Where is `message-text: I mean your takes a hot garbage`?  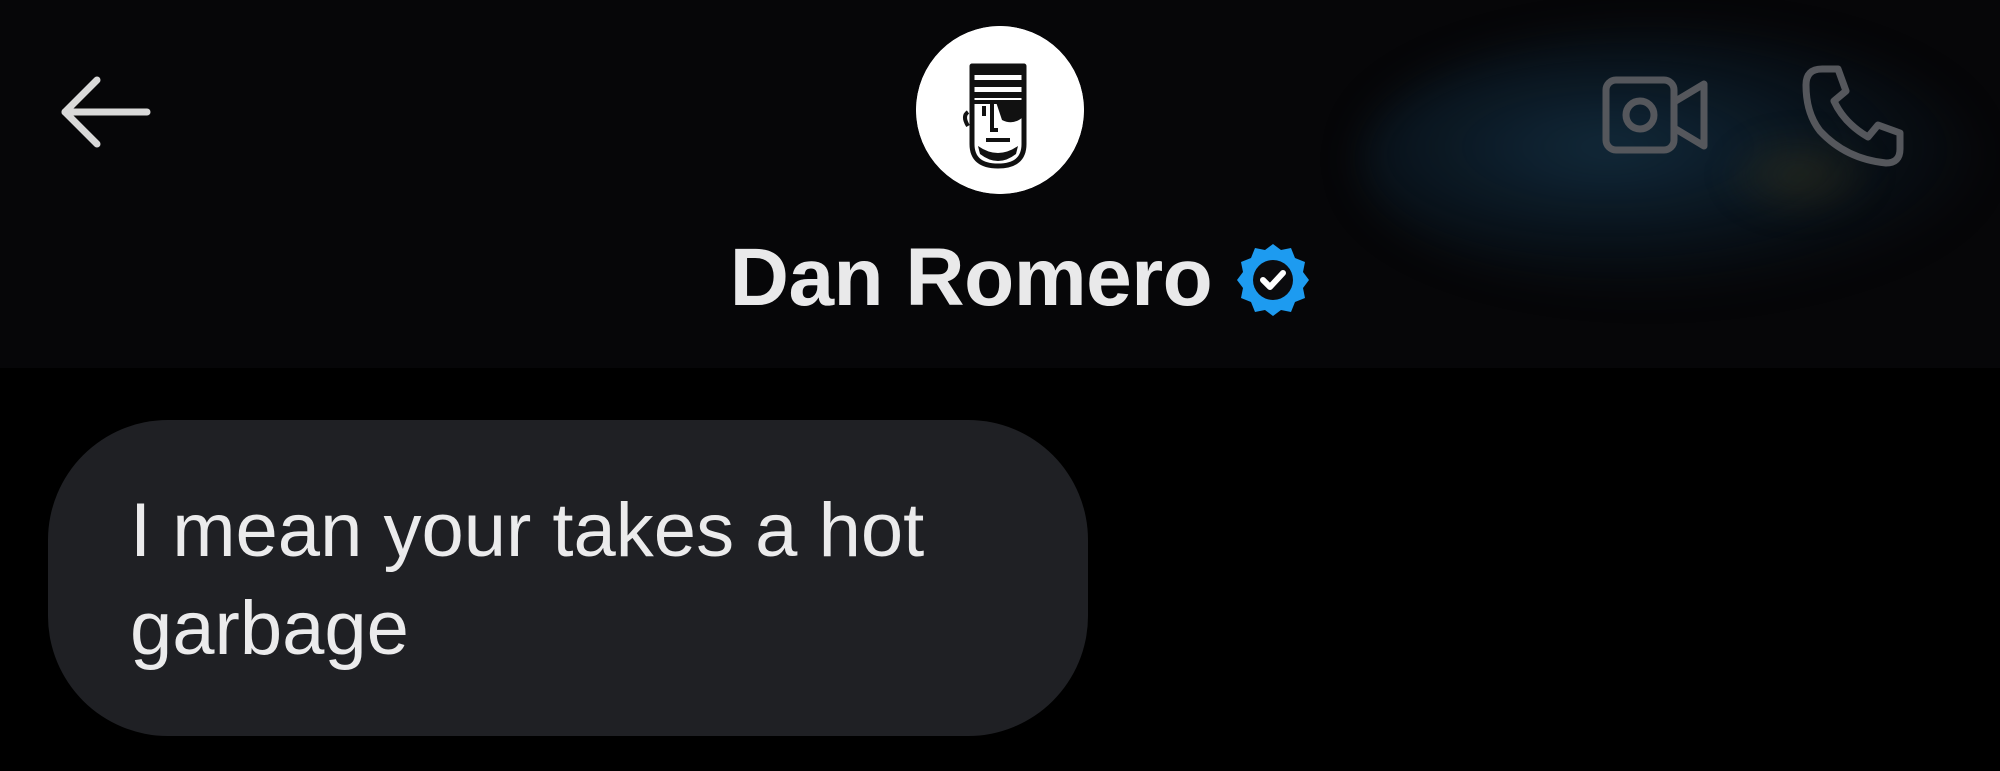 message-text: I mean your takes a hot garbage is located at coordinates (527, 579).